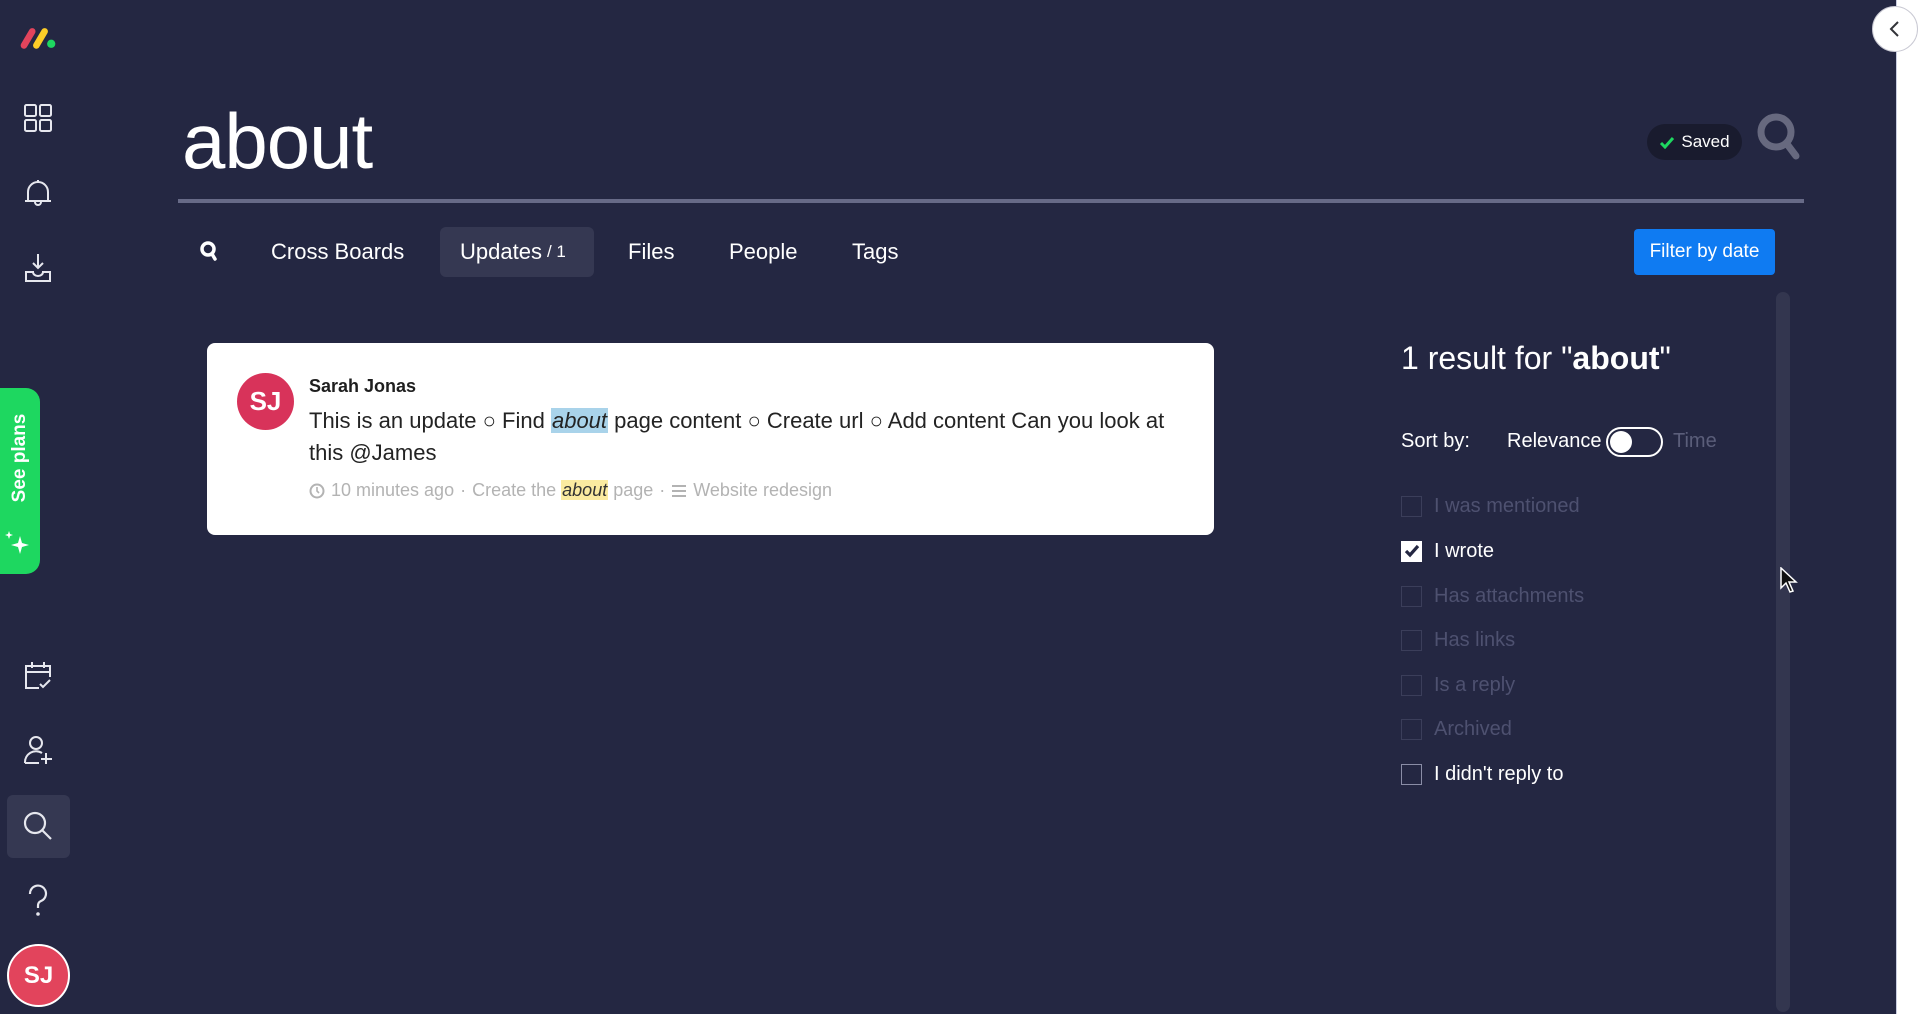 The width and height of the screenshot is (1920, 1014). What do you see at coordinates (1616, 358) in the screenshot?
I see `results-query: about` at bounding box center [1616, 358].